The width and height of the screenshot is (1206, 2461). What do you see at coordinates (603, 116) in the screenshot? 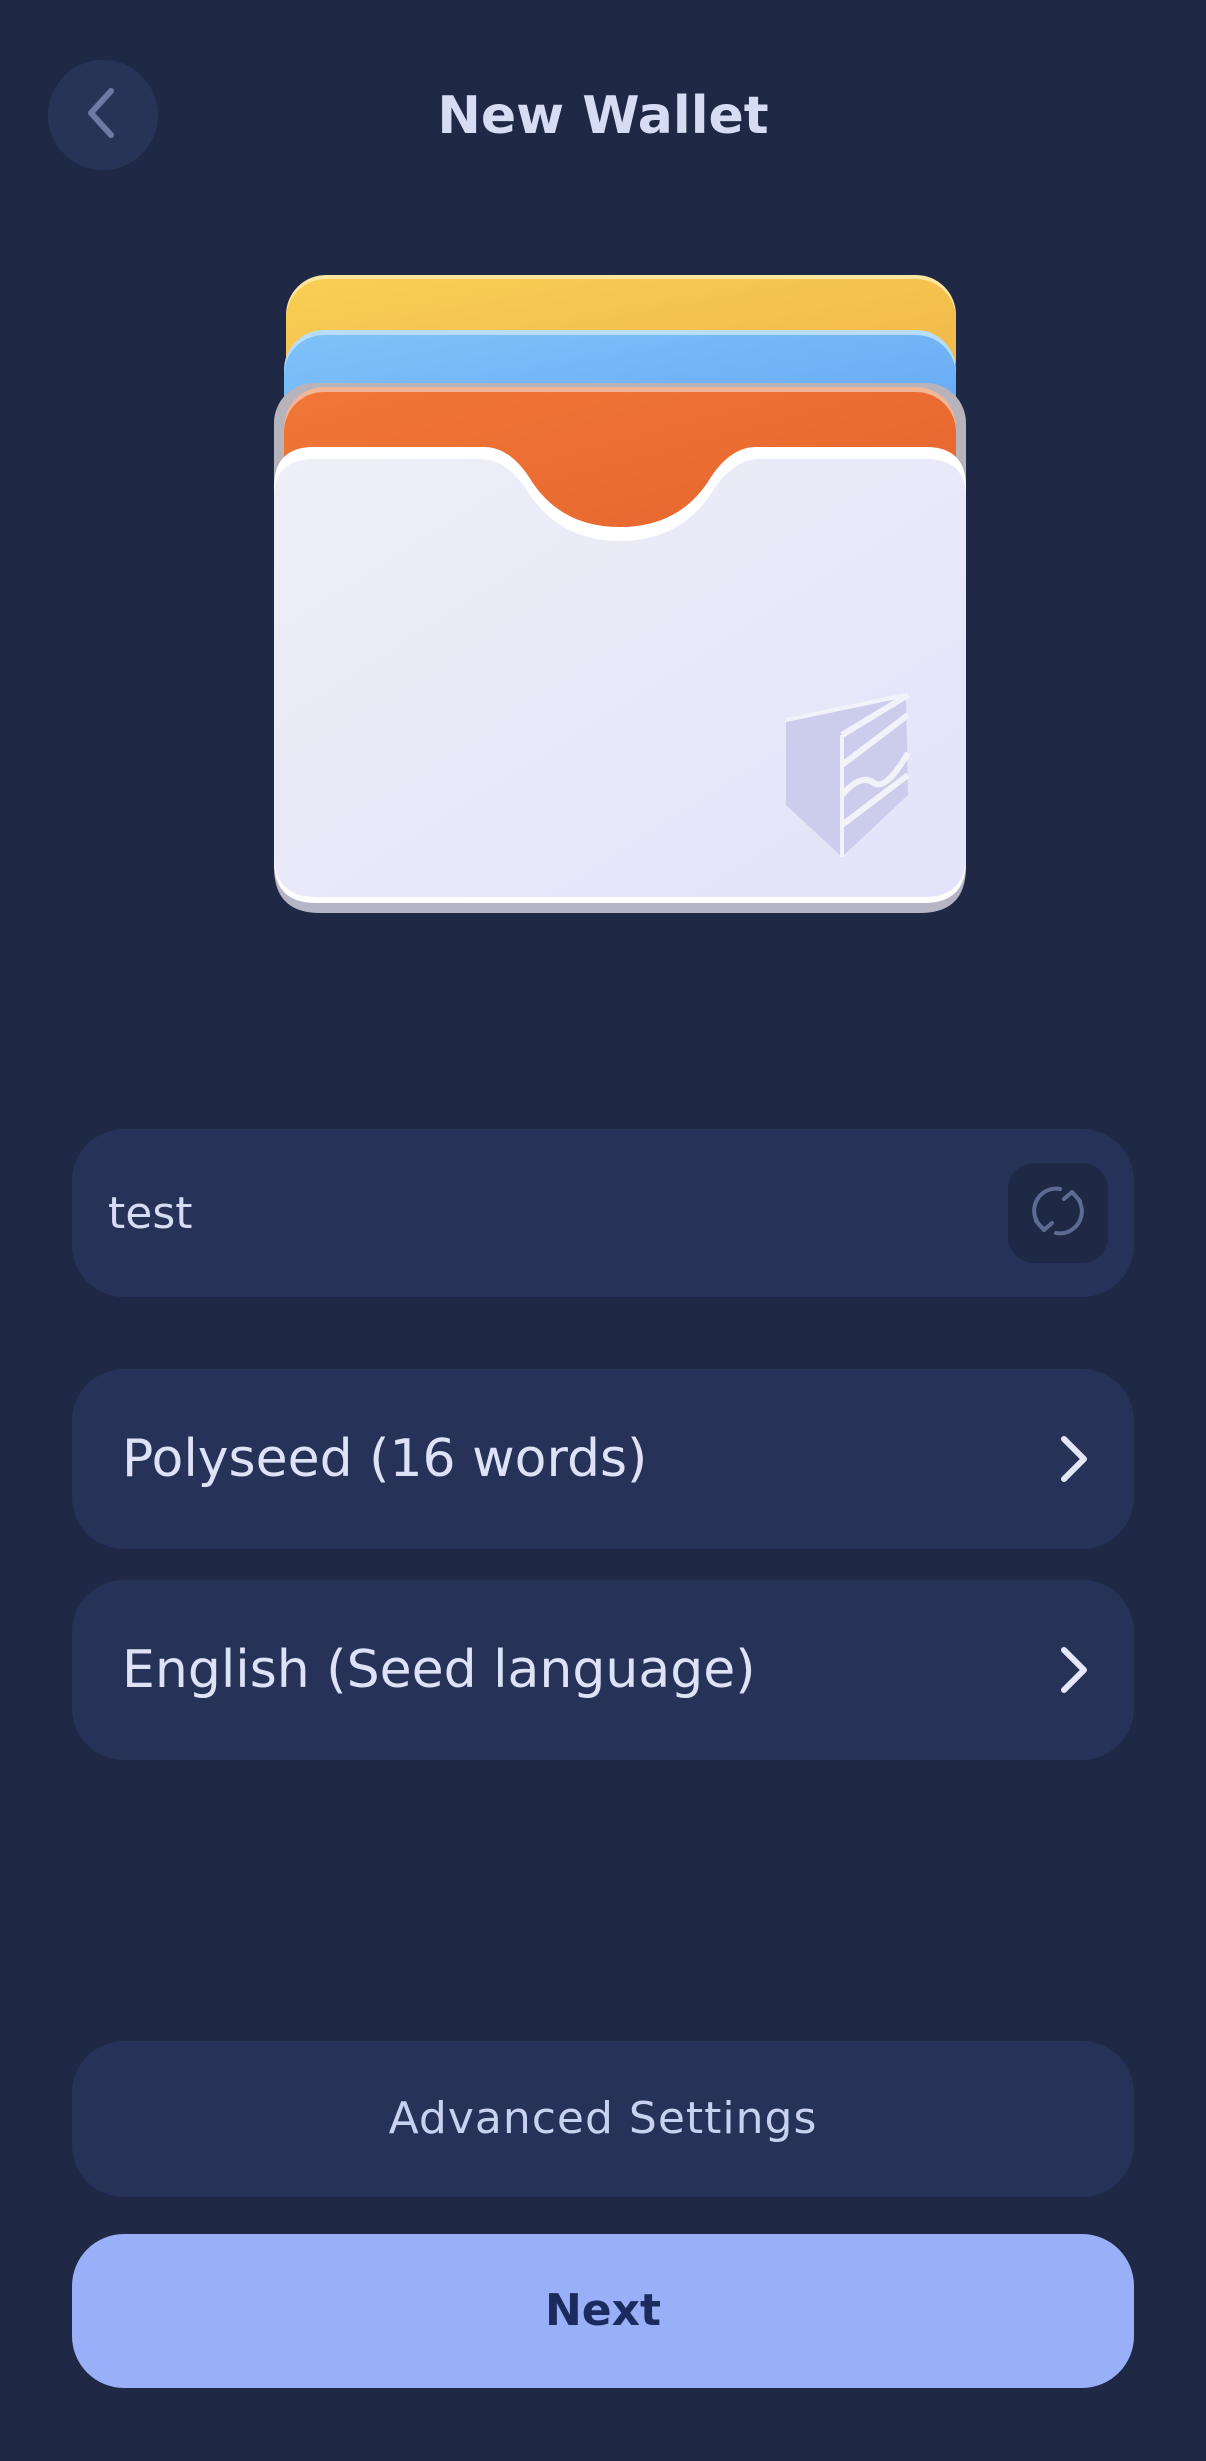
I see `page-title: New Wallet` at bounding box center [603, 116].